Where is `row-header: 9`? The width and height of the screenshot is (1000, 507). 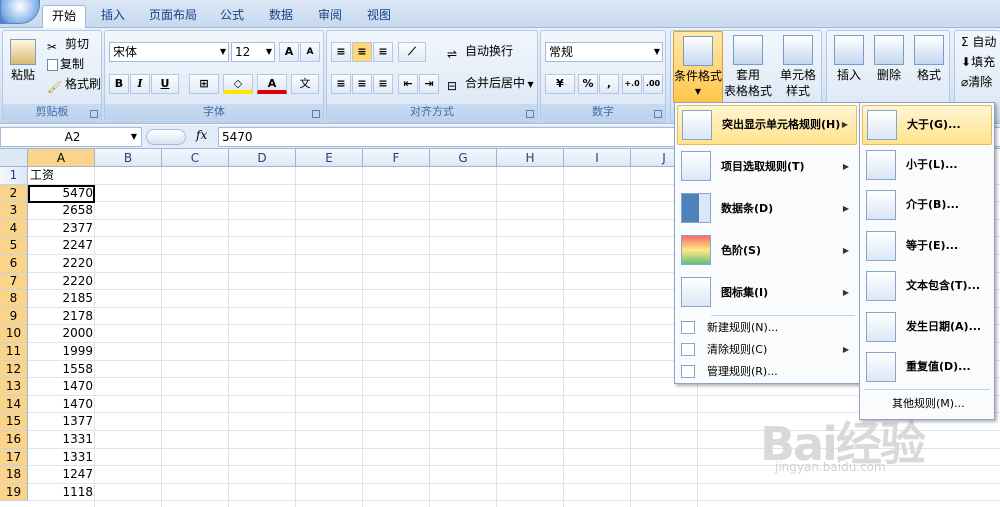
row-header: 9 is located at coordinates (14, 316).